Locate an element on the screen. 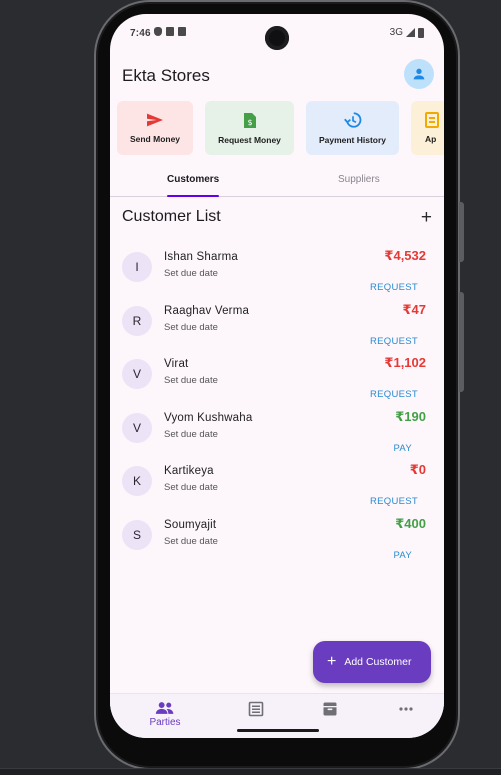 The image size is (501, 775). app-bar: Ekta Stores is located at coordinates (278, 79).